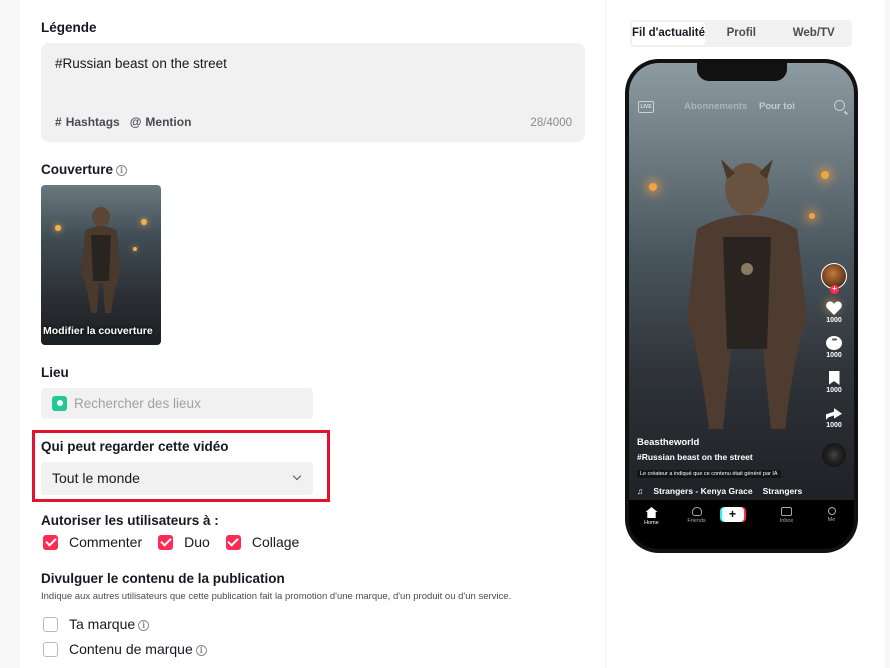 Image resolution: width=890 pixels, height=668 pixels. Describe the element at coordinates (834, 378) in the screenshot. I see `bookmark-icon` at that location.